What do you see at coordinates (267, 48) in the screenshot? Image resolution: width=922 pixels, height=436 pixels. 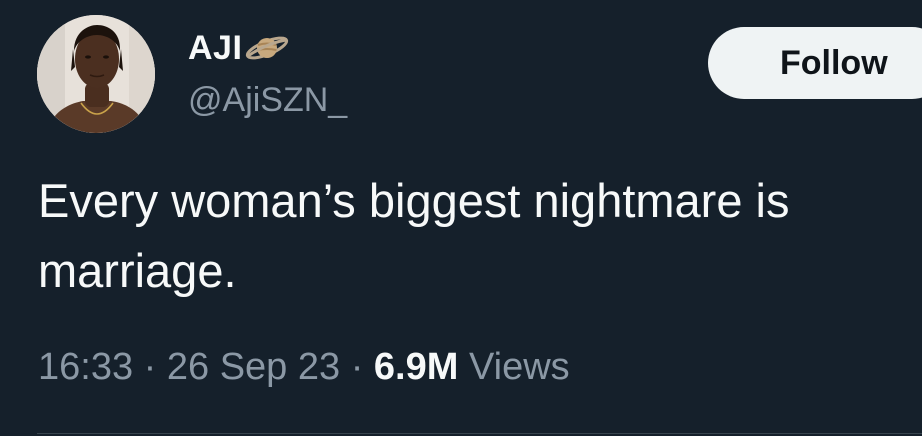 I see `saturn-icon` at bounding box center [267, 48].